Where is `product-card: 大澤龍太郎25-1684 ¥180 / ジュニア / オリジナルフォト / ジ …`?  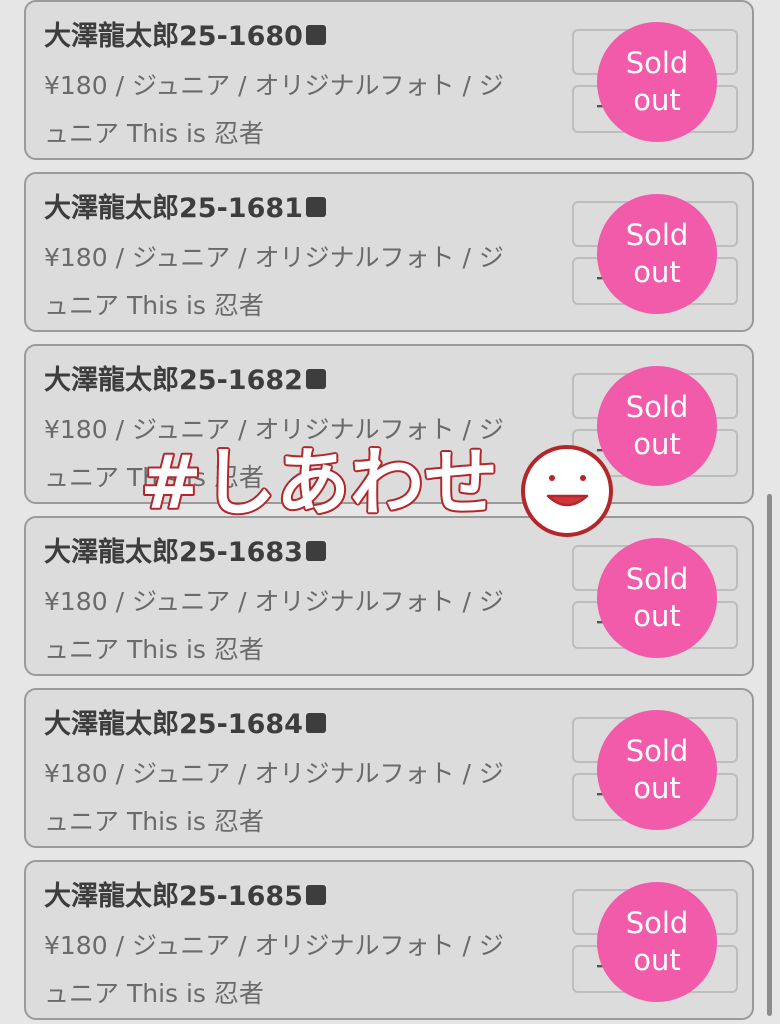
product-card: 大澤龍太郎25-1684 ¥180 / ジュニア / オリジナルフォト / ジ … is located at coordinates (389, 768).